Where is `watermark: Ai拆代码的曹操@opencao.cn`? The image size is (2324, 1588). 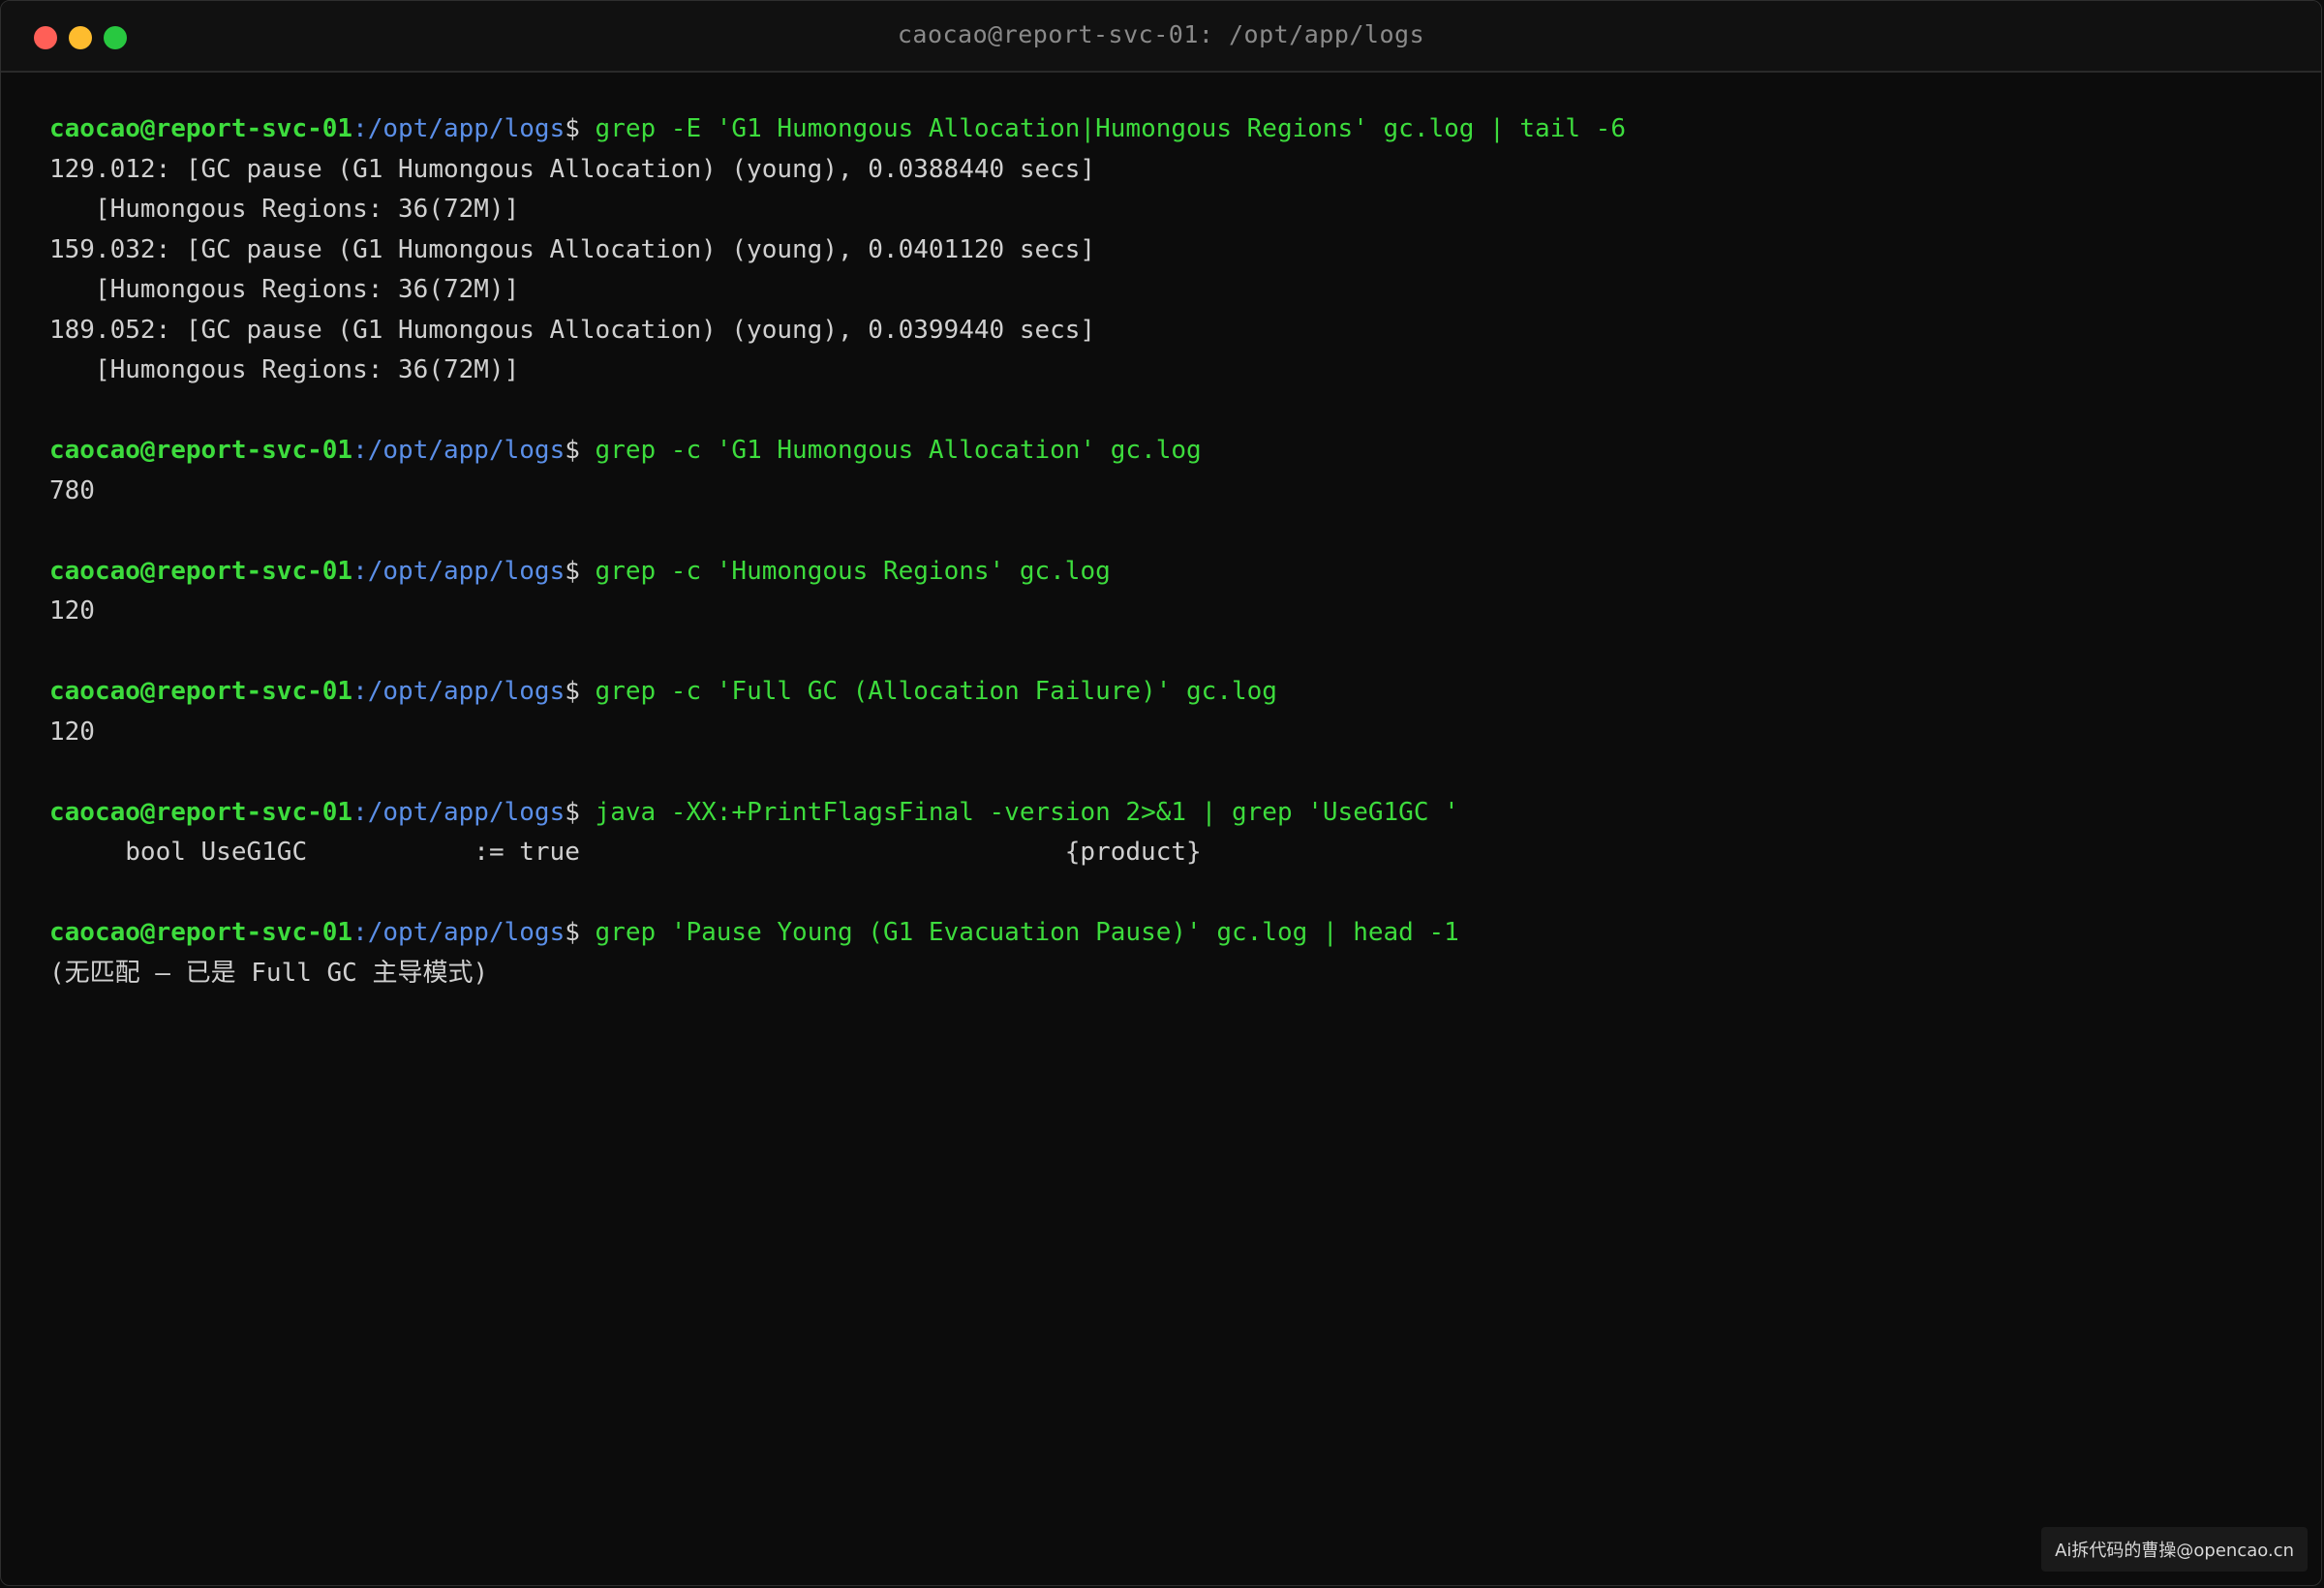
watermark: Ai拆代码的曹操@opencao.cn is located at coordinates (2174, 1549).